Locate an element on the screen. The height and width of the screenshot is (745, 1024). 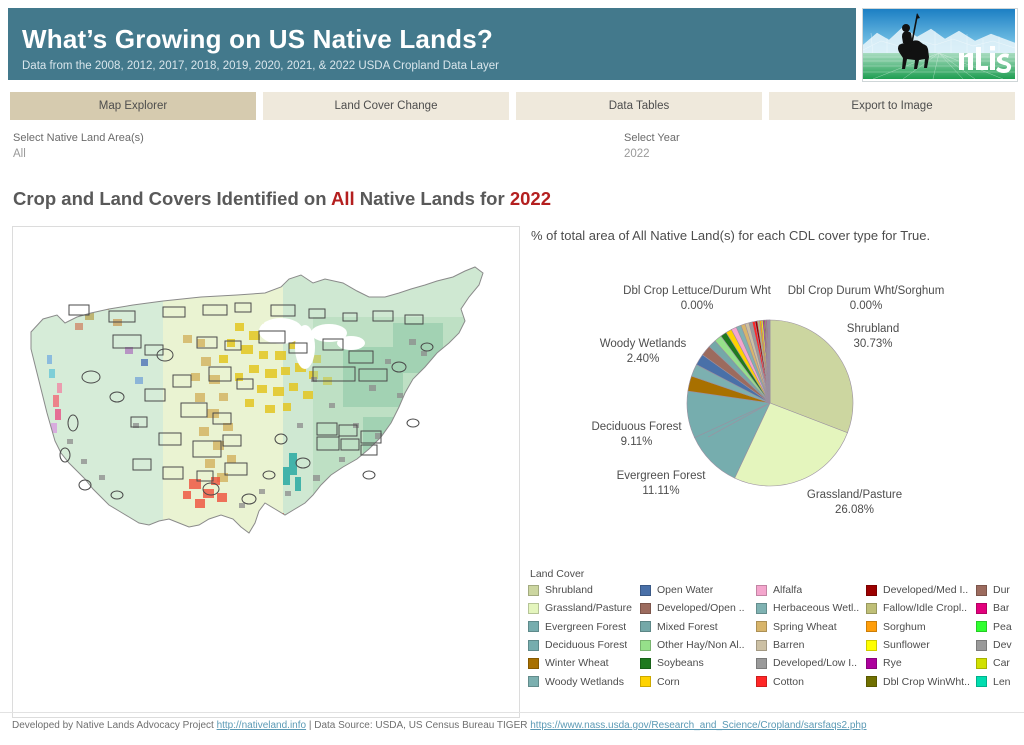
legend-label: Rye is located at coordinates (892, 663).